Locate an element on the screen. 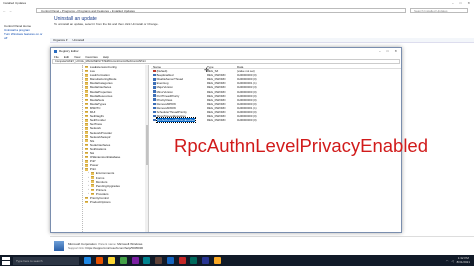 The height and width of the screenshot is (266, 474). toolbar: Organize ▾ Uninstall is located at coordinates (262, 40).